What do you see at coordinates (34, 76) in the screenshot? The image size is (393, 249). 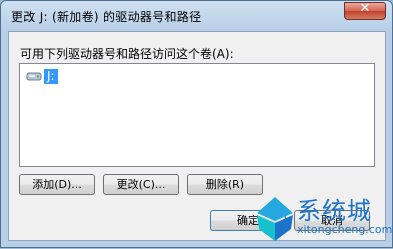 I see `drive-icon` at bounding box center [34, 76].